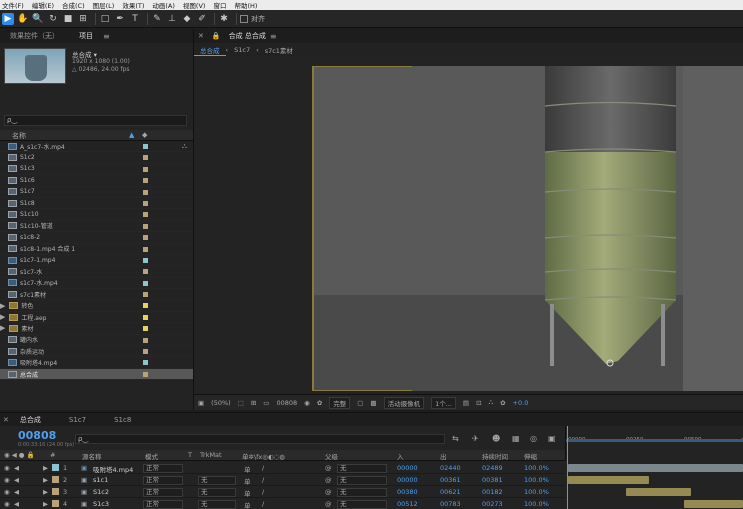 Image resolution: width=743 pixels, height=509 pixels. I want to click on menu-item: 动画(A), so click(163, 5).